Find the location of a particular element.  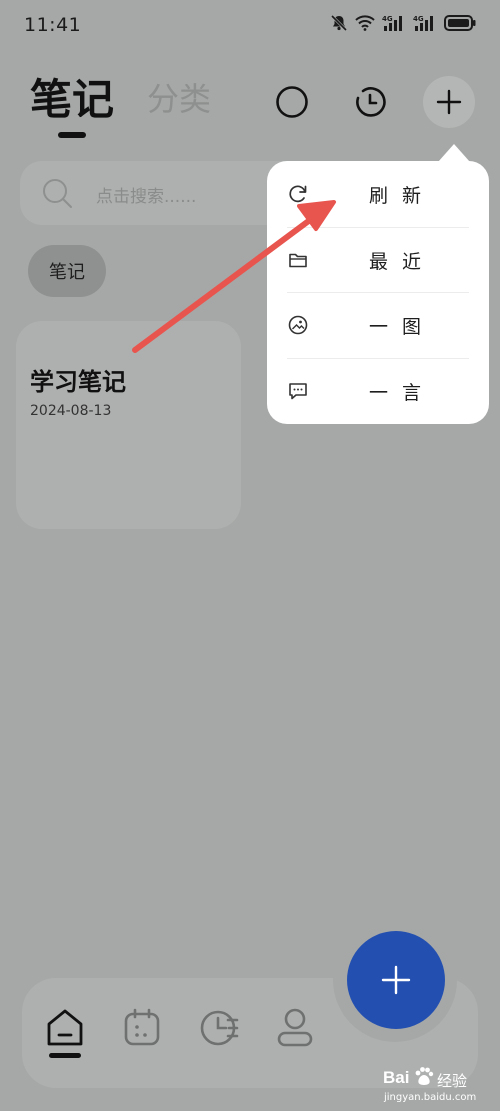

history-icon is located at coordinates (219, 1028).